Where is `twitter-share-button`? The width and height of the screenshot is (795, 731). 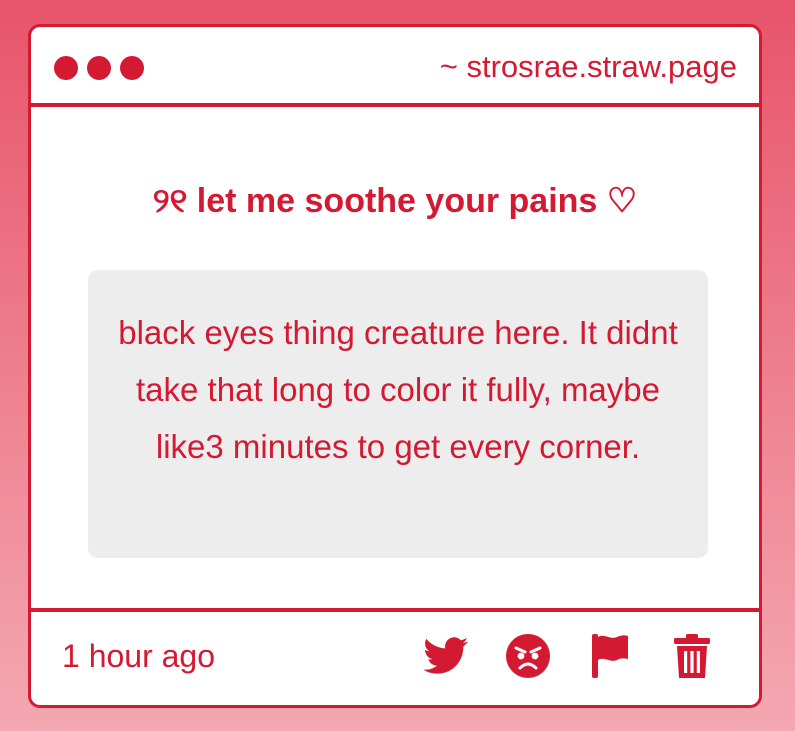 twitter-share-button is located at coordinates (446, 656).